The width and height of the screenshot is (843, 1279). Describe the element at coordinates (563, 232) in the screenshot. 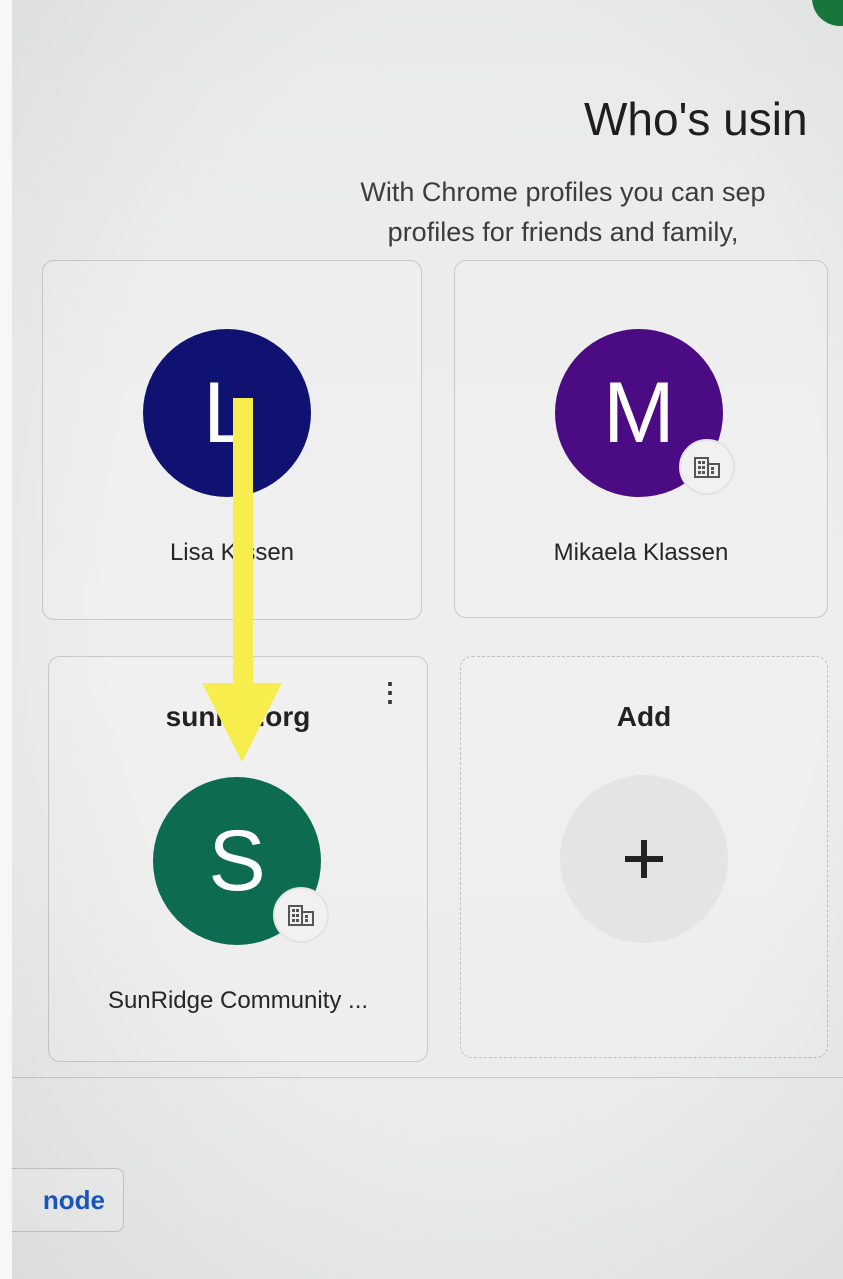

I see `subtitle-line-2: profiles for friends and family,` at that location.